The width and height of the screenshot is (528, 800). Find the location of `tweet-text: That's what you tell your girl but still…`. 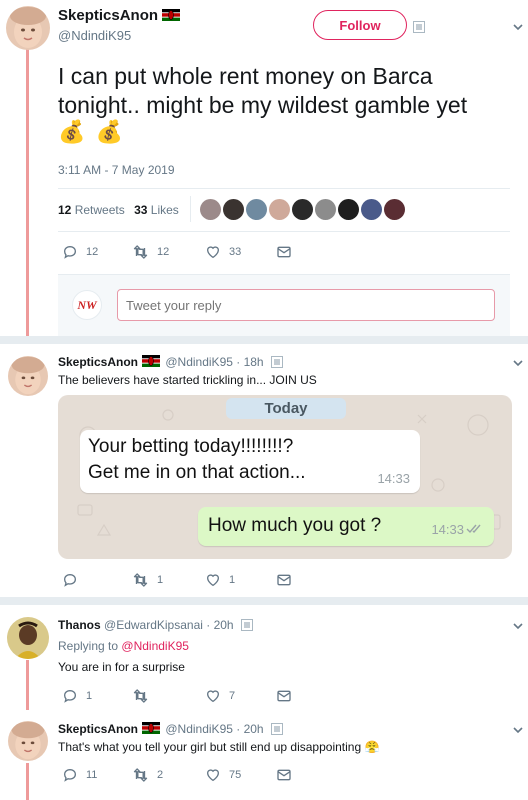

tweet-text: That's what you tell your girl but still… is located at coordinates (219, 747).